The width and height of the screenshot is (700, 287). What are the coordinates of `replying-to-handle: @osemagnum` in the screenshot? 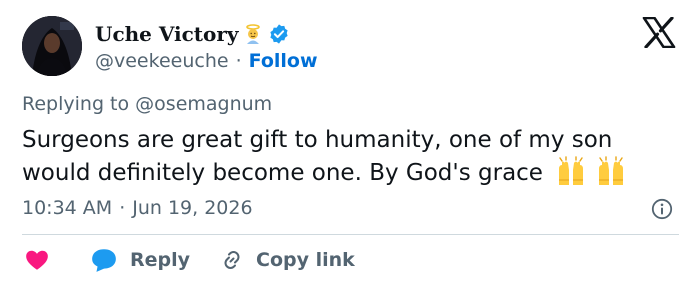 It's located at (203, 104).